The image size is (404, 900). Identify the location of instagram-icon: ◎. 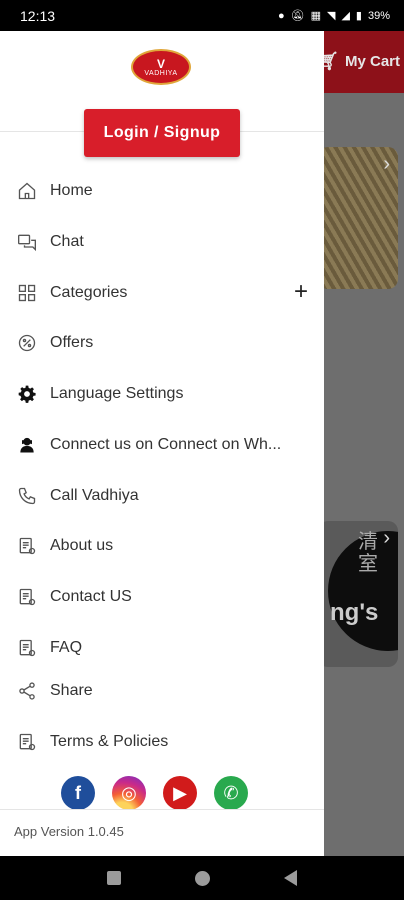
(129, 793).